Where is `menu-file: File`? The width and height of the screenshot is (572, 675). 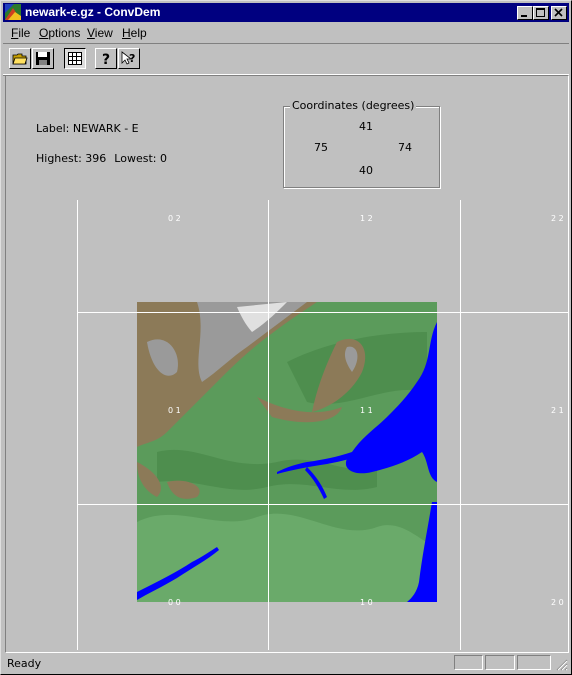
menu-file: File is located at coordinates (20, 33).